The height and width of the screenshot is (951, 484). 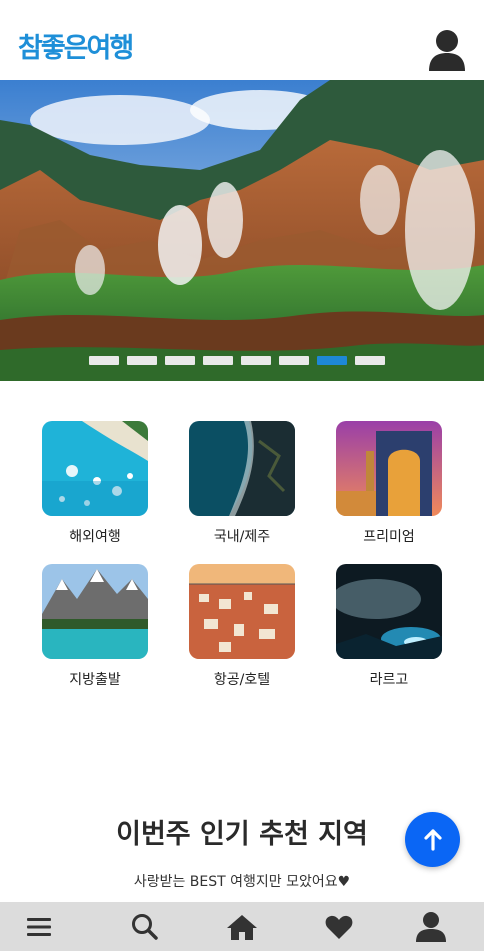 I want to click on category-largo: 라르고, so click(x=389, y=626).